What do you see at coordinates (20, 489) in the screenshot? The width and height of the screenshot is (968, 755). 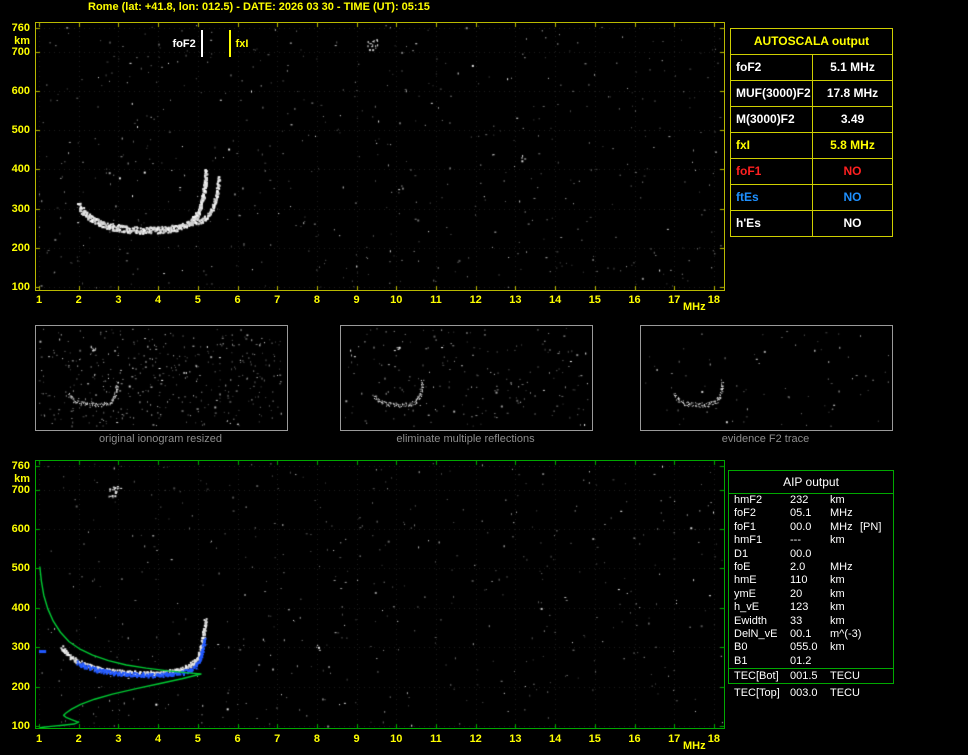 I see `y-tick-label: 700` at bounding box center [20, 489].